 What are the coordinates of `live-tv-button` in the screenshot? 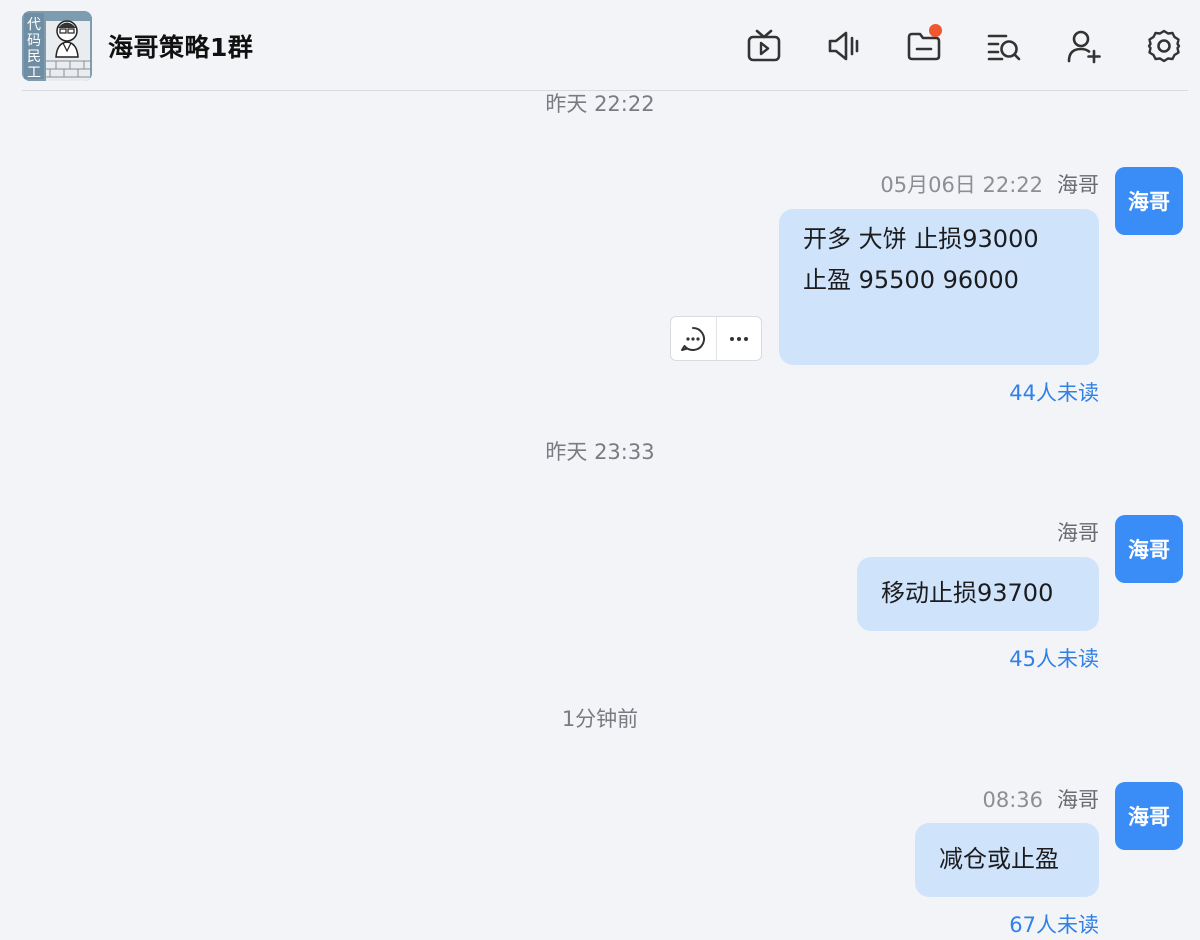 It's located at (764, 46).